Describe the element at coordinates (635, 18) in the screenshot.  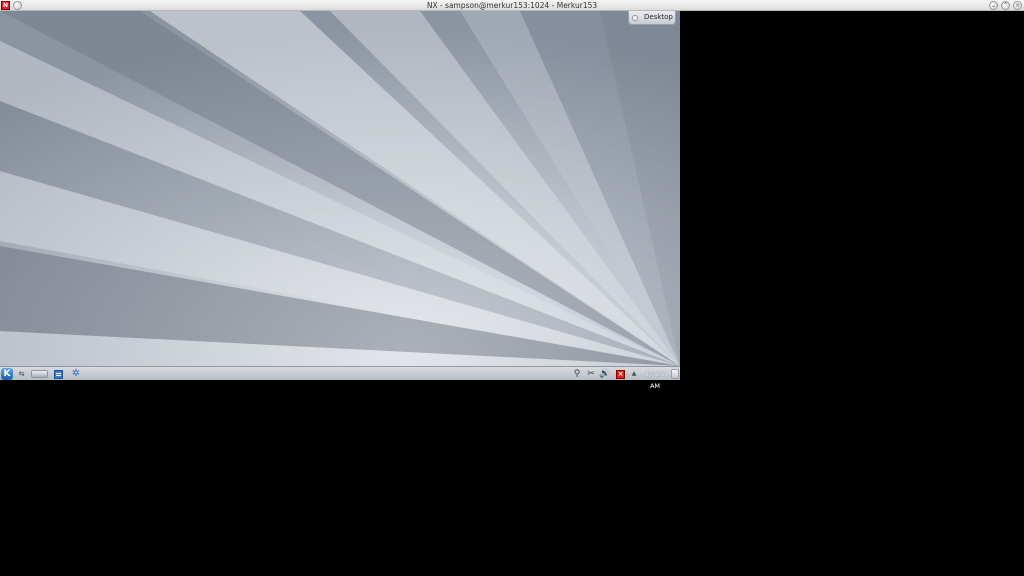
I see `desktop-toolbox-icon` at that location.